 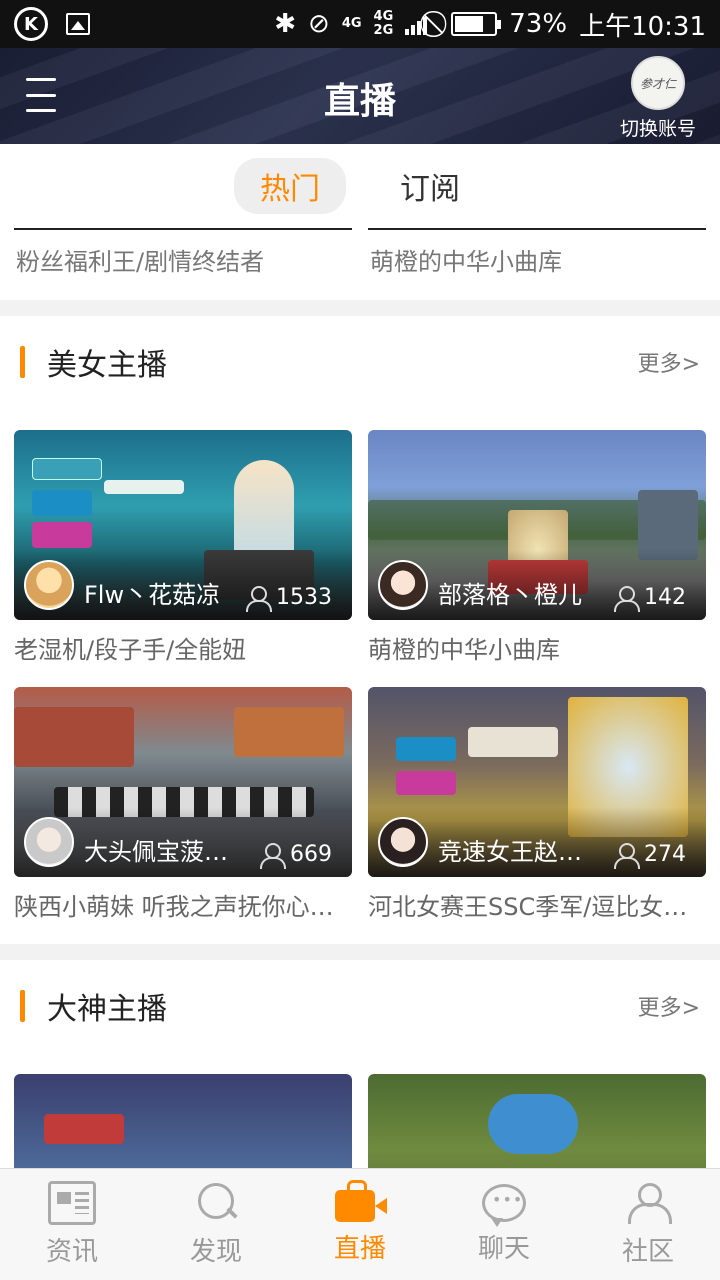 I want to click on image-notification-icon, so click(x=78, y=24).